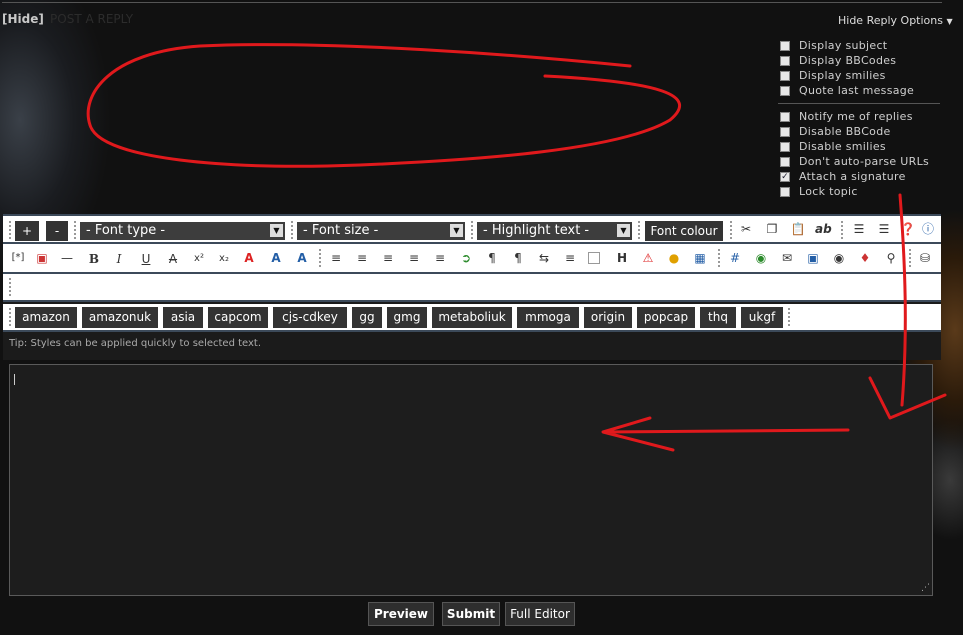  What do you see at coordinates (94, 259) in the screenshot?
I see `bold-icon: B` at bounding box center [94, 259].